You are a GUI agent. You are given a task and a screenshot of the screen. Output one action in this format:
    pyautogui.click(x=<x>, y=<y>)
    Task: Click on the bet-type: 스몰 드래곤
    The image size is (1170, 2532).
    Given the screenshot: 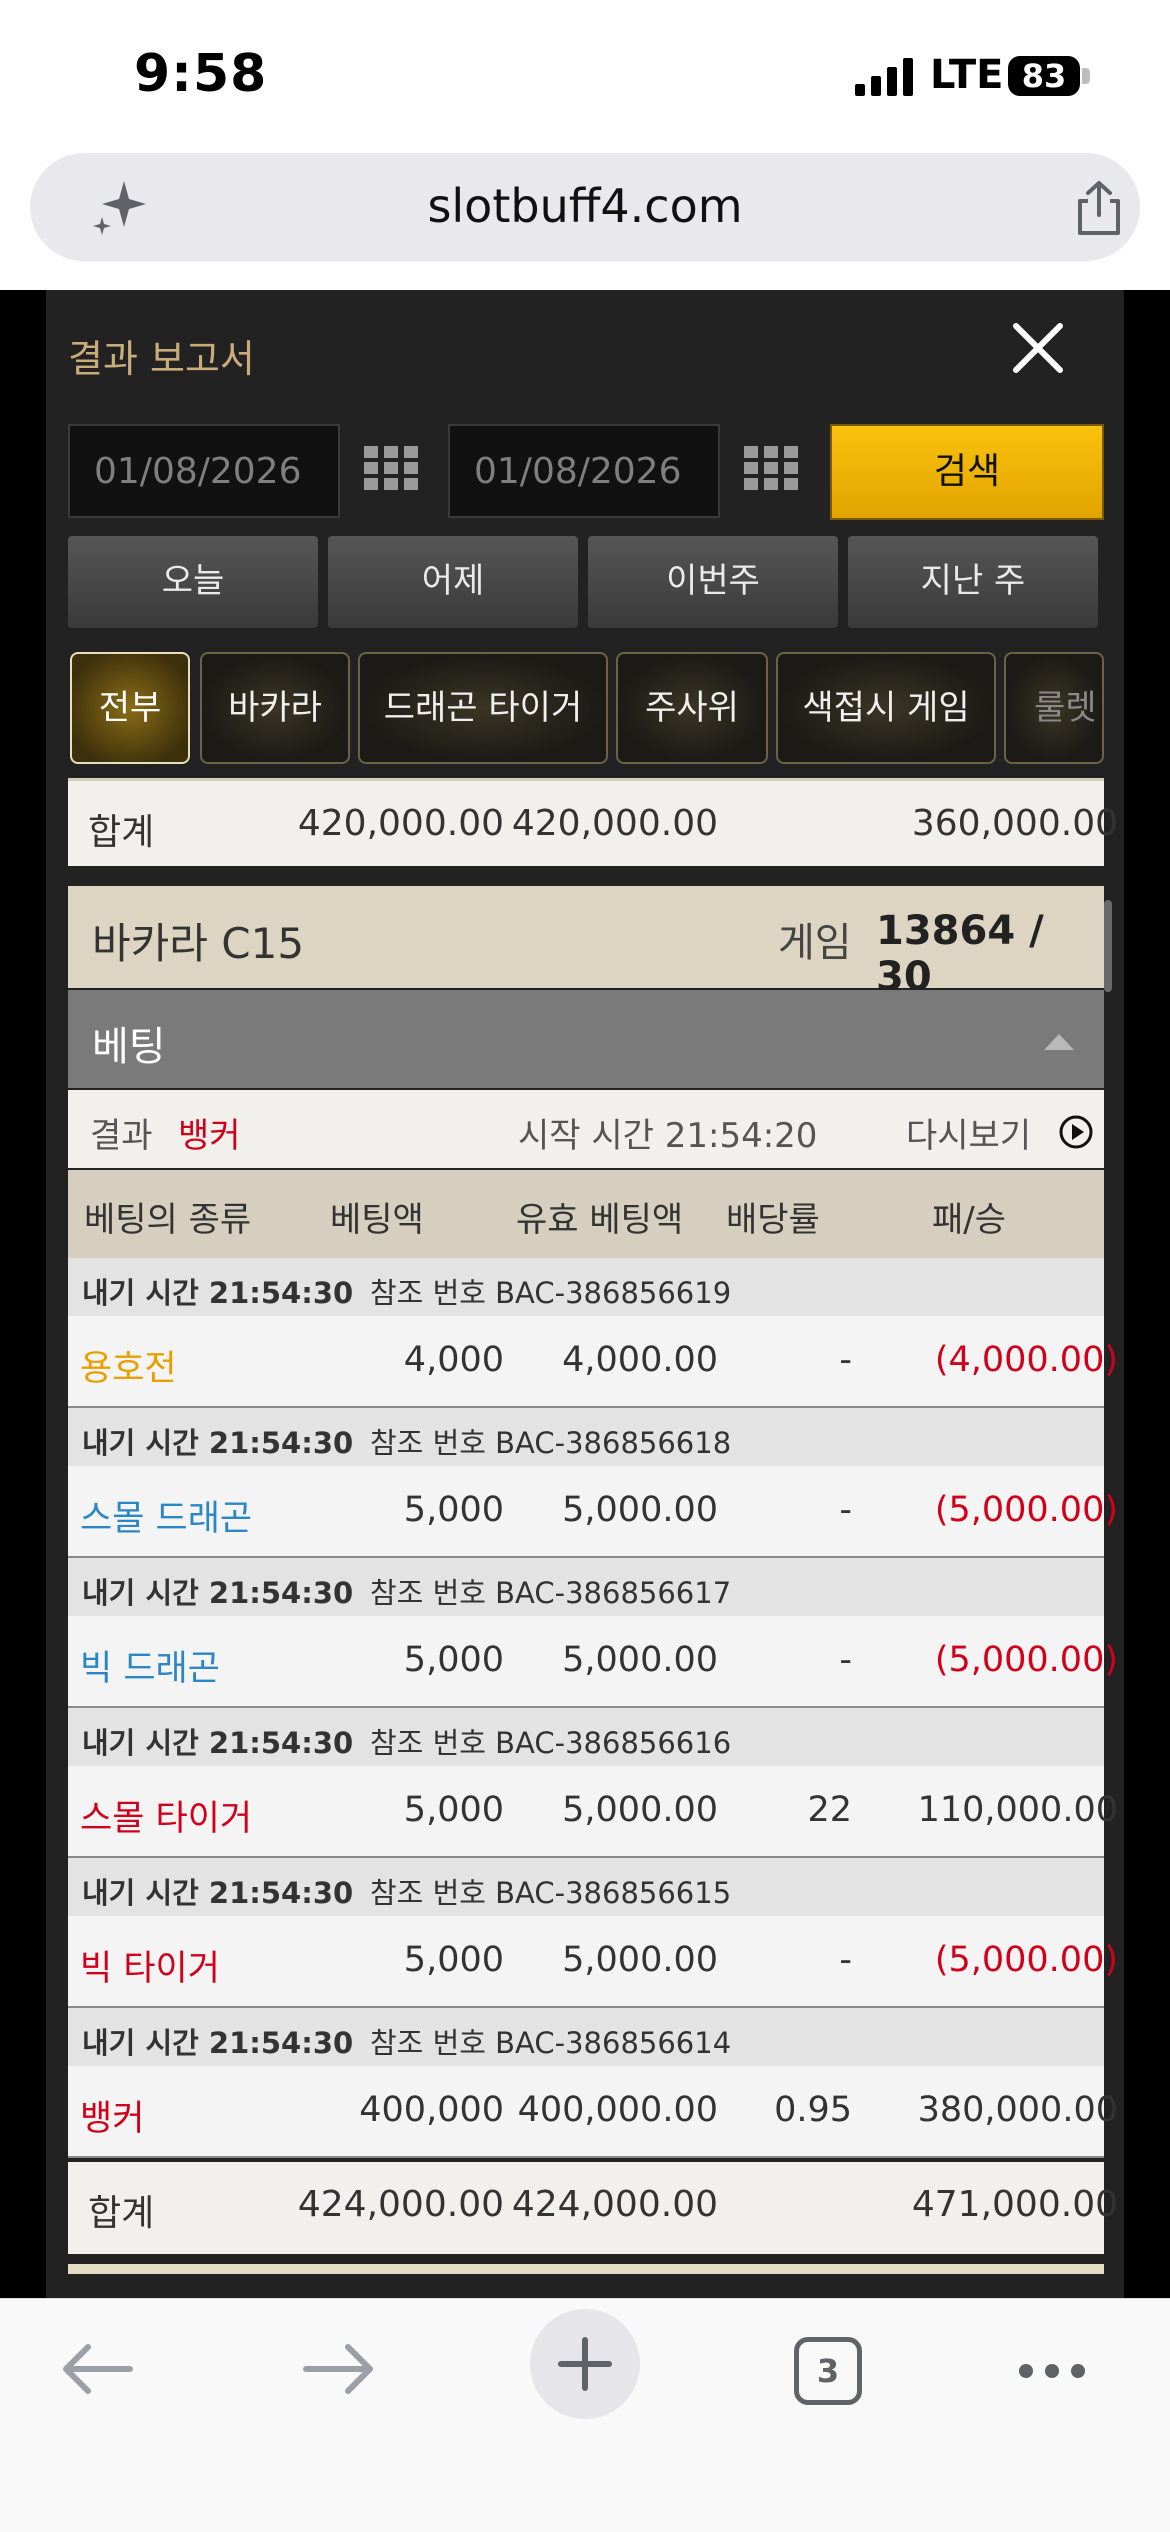 What is the action you would take?
    pyautogui.click(x=166, y=1519)
    